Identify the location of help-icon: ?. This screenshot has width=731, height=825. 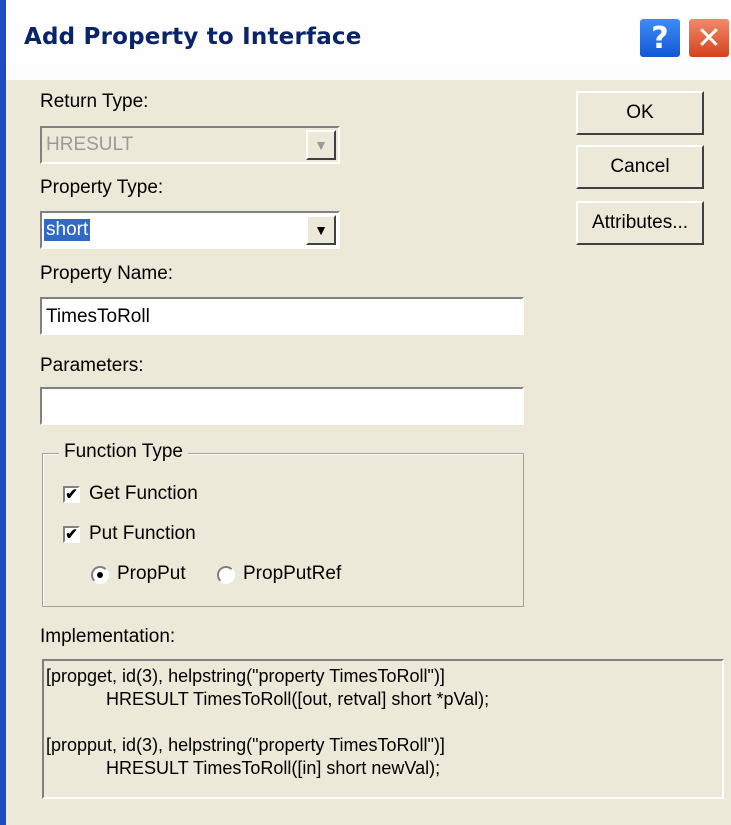
(660, 38).